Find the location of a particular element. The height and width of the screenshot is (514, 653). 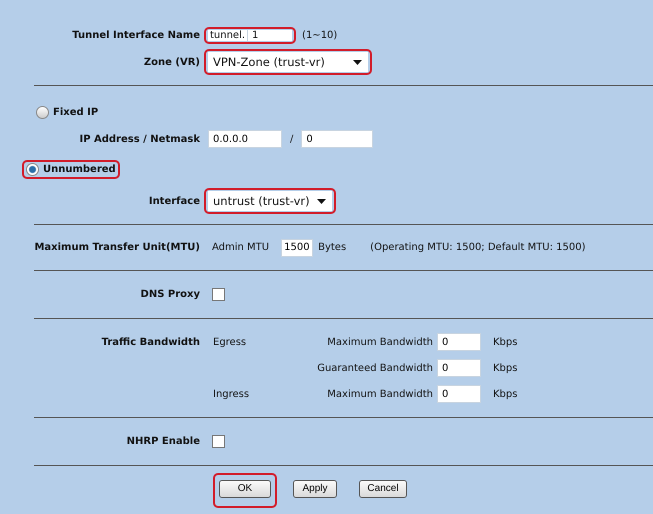

field-label: DNS Proxy is located at coordinates (170, 294).